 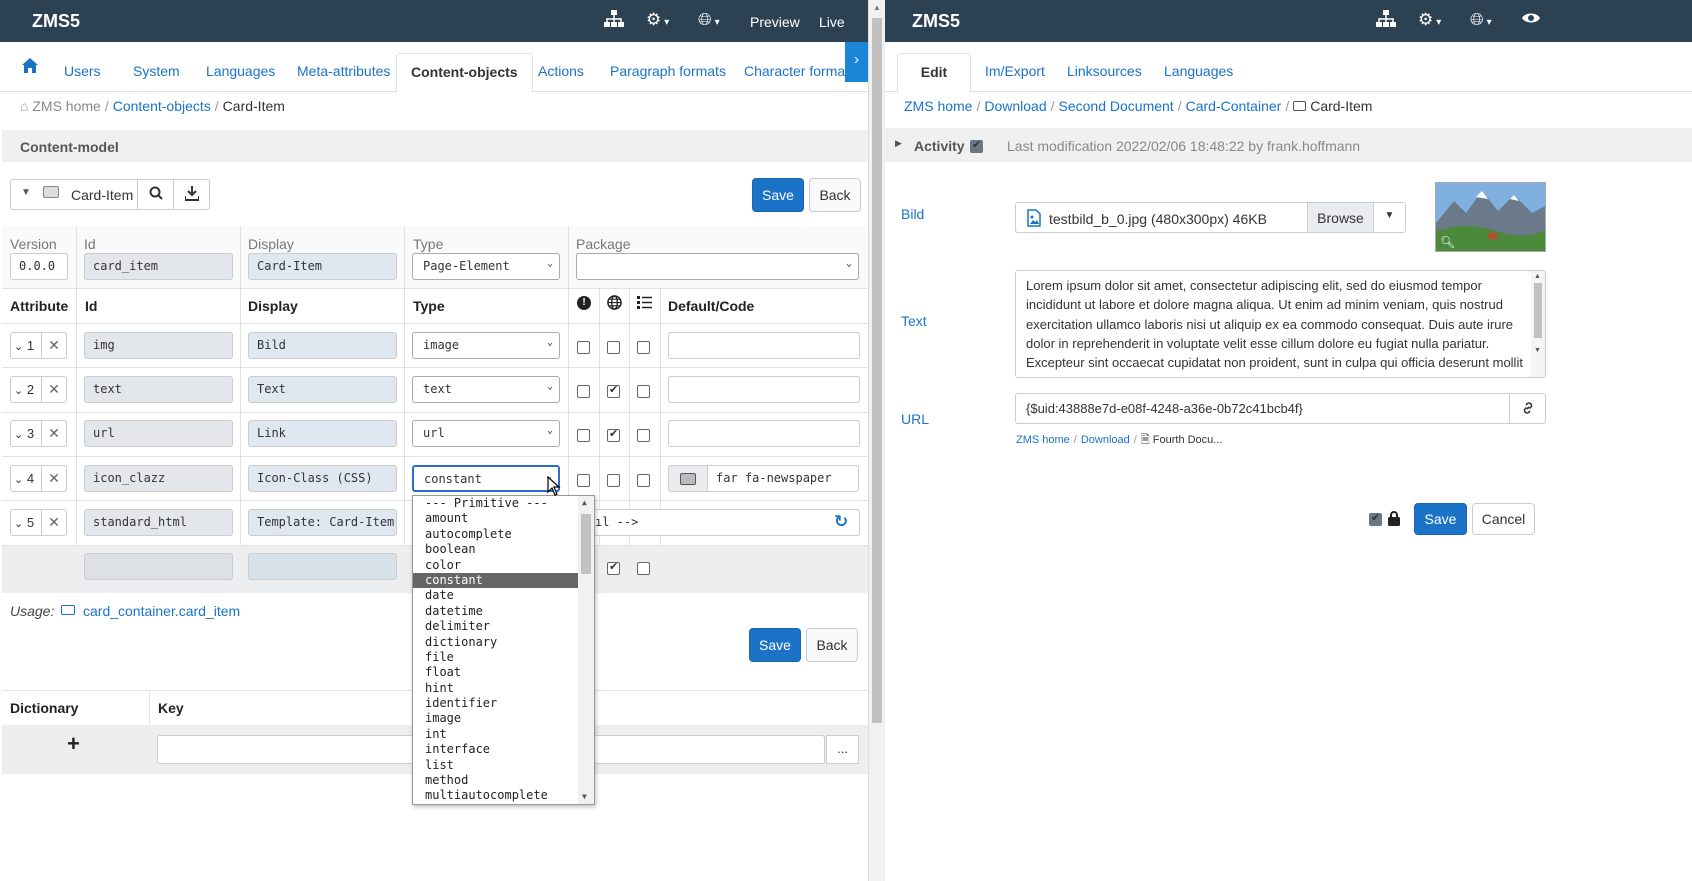 What do you see at coordinates (1116, 106) in the screenshot?
I see `breadcrumb-second-document: Second Document` at bounding box center [1116, 106].